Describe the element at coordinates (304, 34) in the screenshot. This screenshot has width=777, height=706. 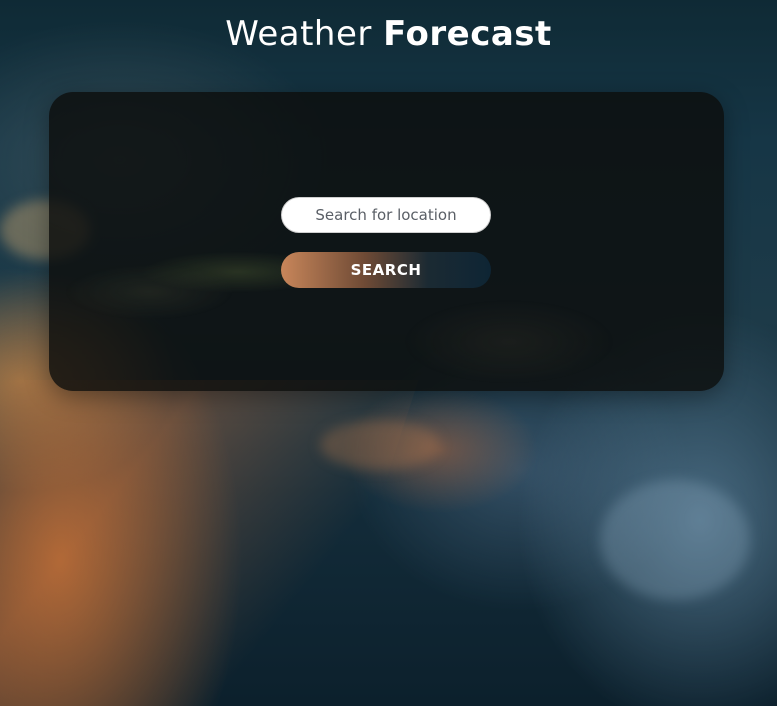
I see `title-light-text: Weather` at that location.